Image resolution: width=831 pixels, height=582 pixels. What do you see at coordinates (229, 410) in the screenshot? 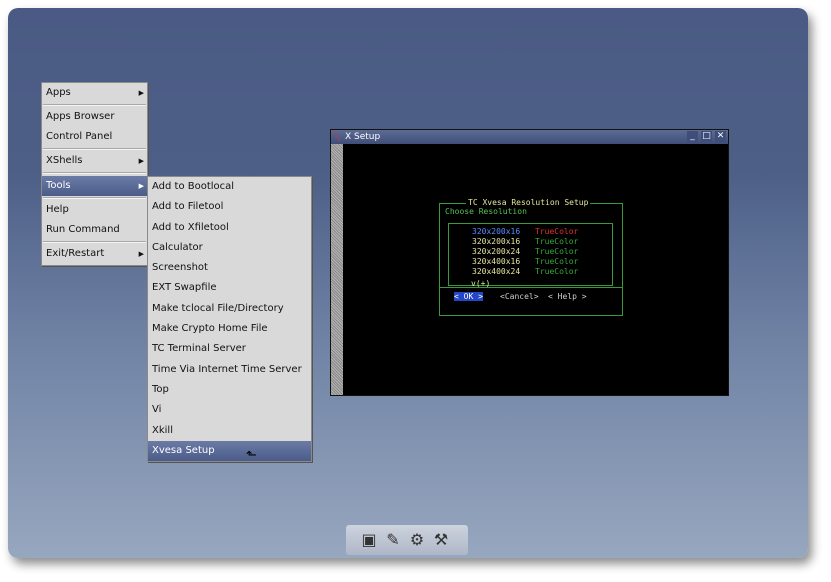
I see `menu-item-vi: Vi` at bounding box center [229, 410].